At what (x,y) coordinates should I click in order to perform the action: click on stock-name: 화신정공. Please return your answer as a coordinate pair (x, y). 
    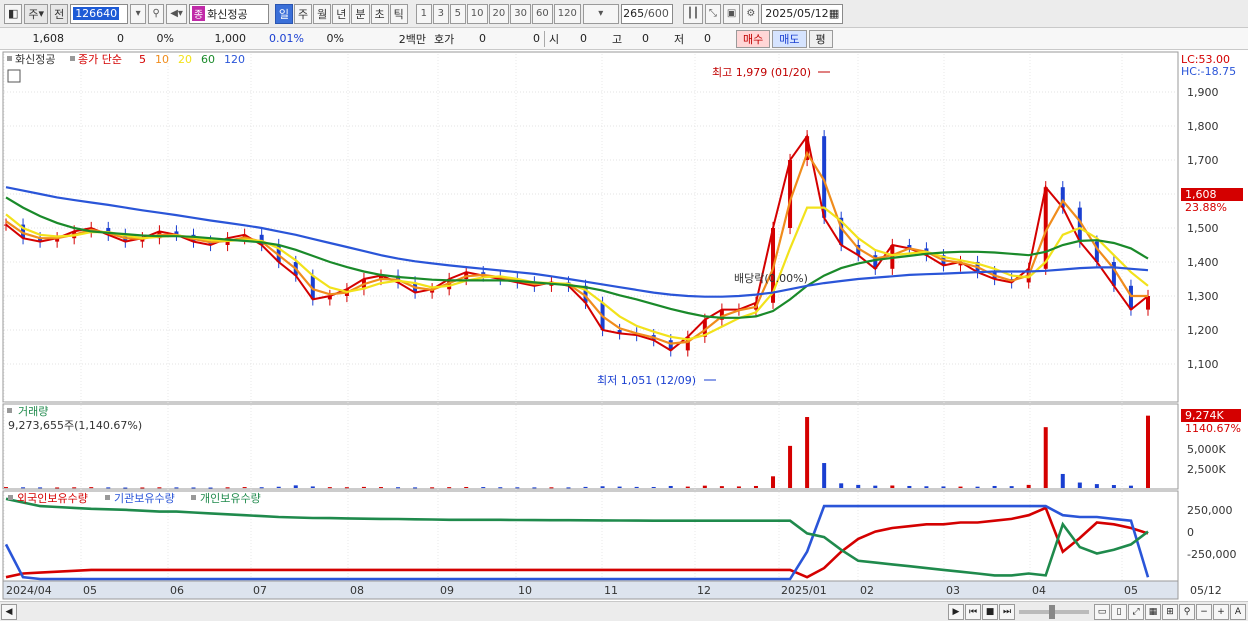
    Looking at the image, I should click on (227, 14).